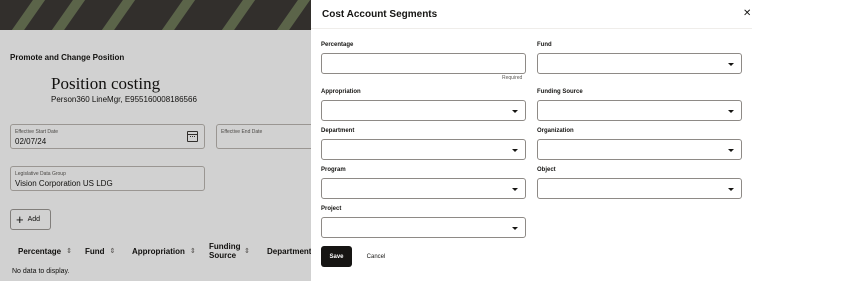 The height and width of the screenshot is (281, 867). Describe the element at coordinates (639, 149) in the screenshot. I see `organization-select` at that location.